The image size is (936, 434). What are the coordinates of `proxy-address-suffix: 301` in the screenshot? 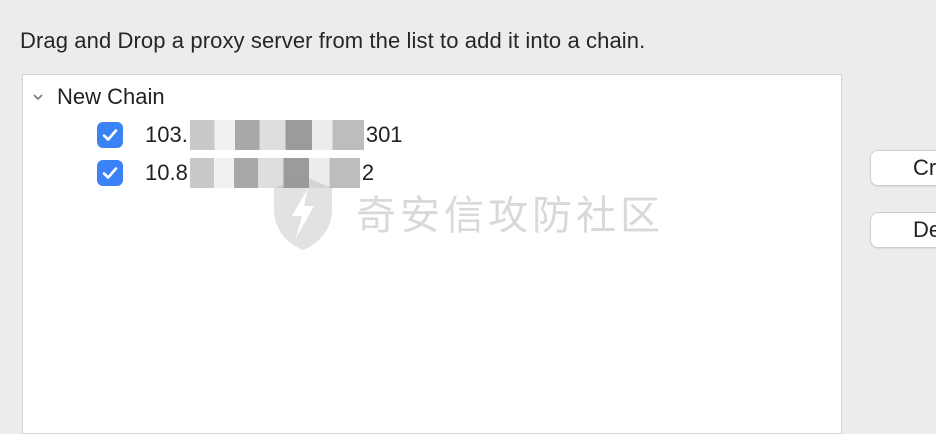 It's located at (384, 134).